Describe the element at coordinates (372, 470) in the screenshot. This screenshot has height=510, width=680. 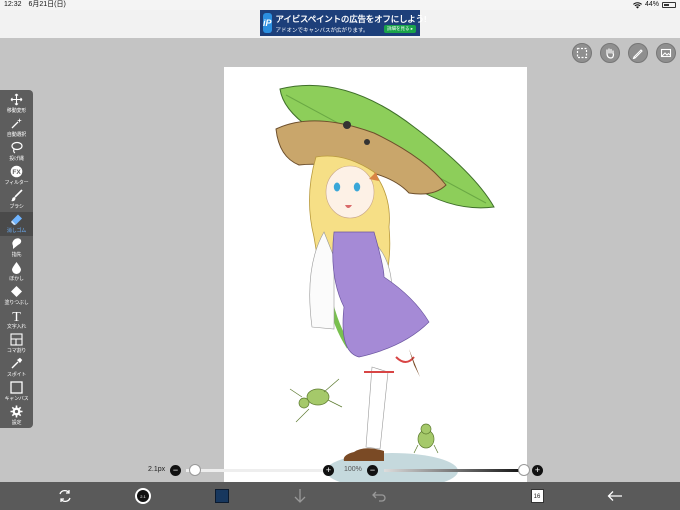
I see `opacity-decrease-button: −` at that location.